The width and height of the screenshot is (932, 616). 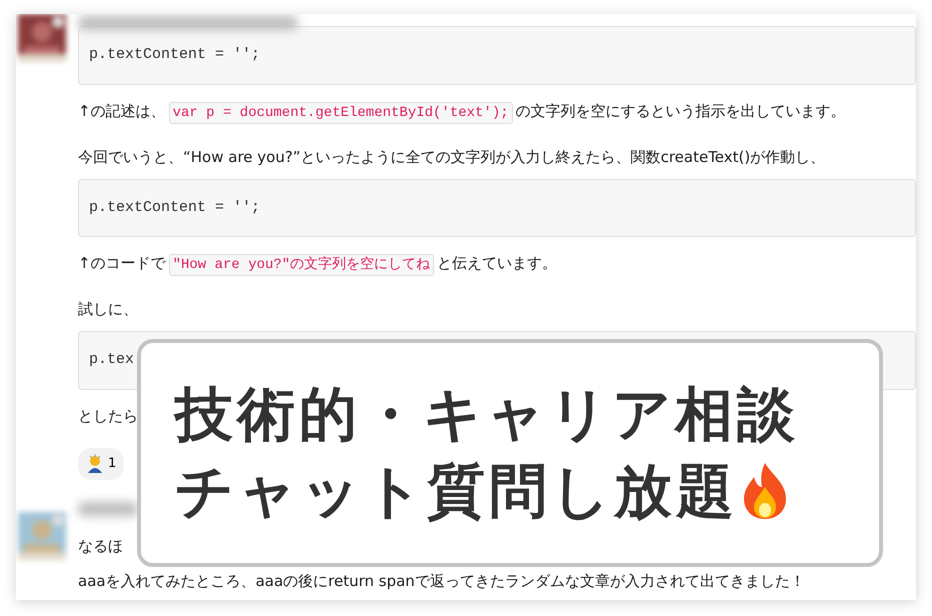 I want to click on reaction-button: 1, so click(x=101, y=464).